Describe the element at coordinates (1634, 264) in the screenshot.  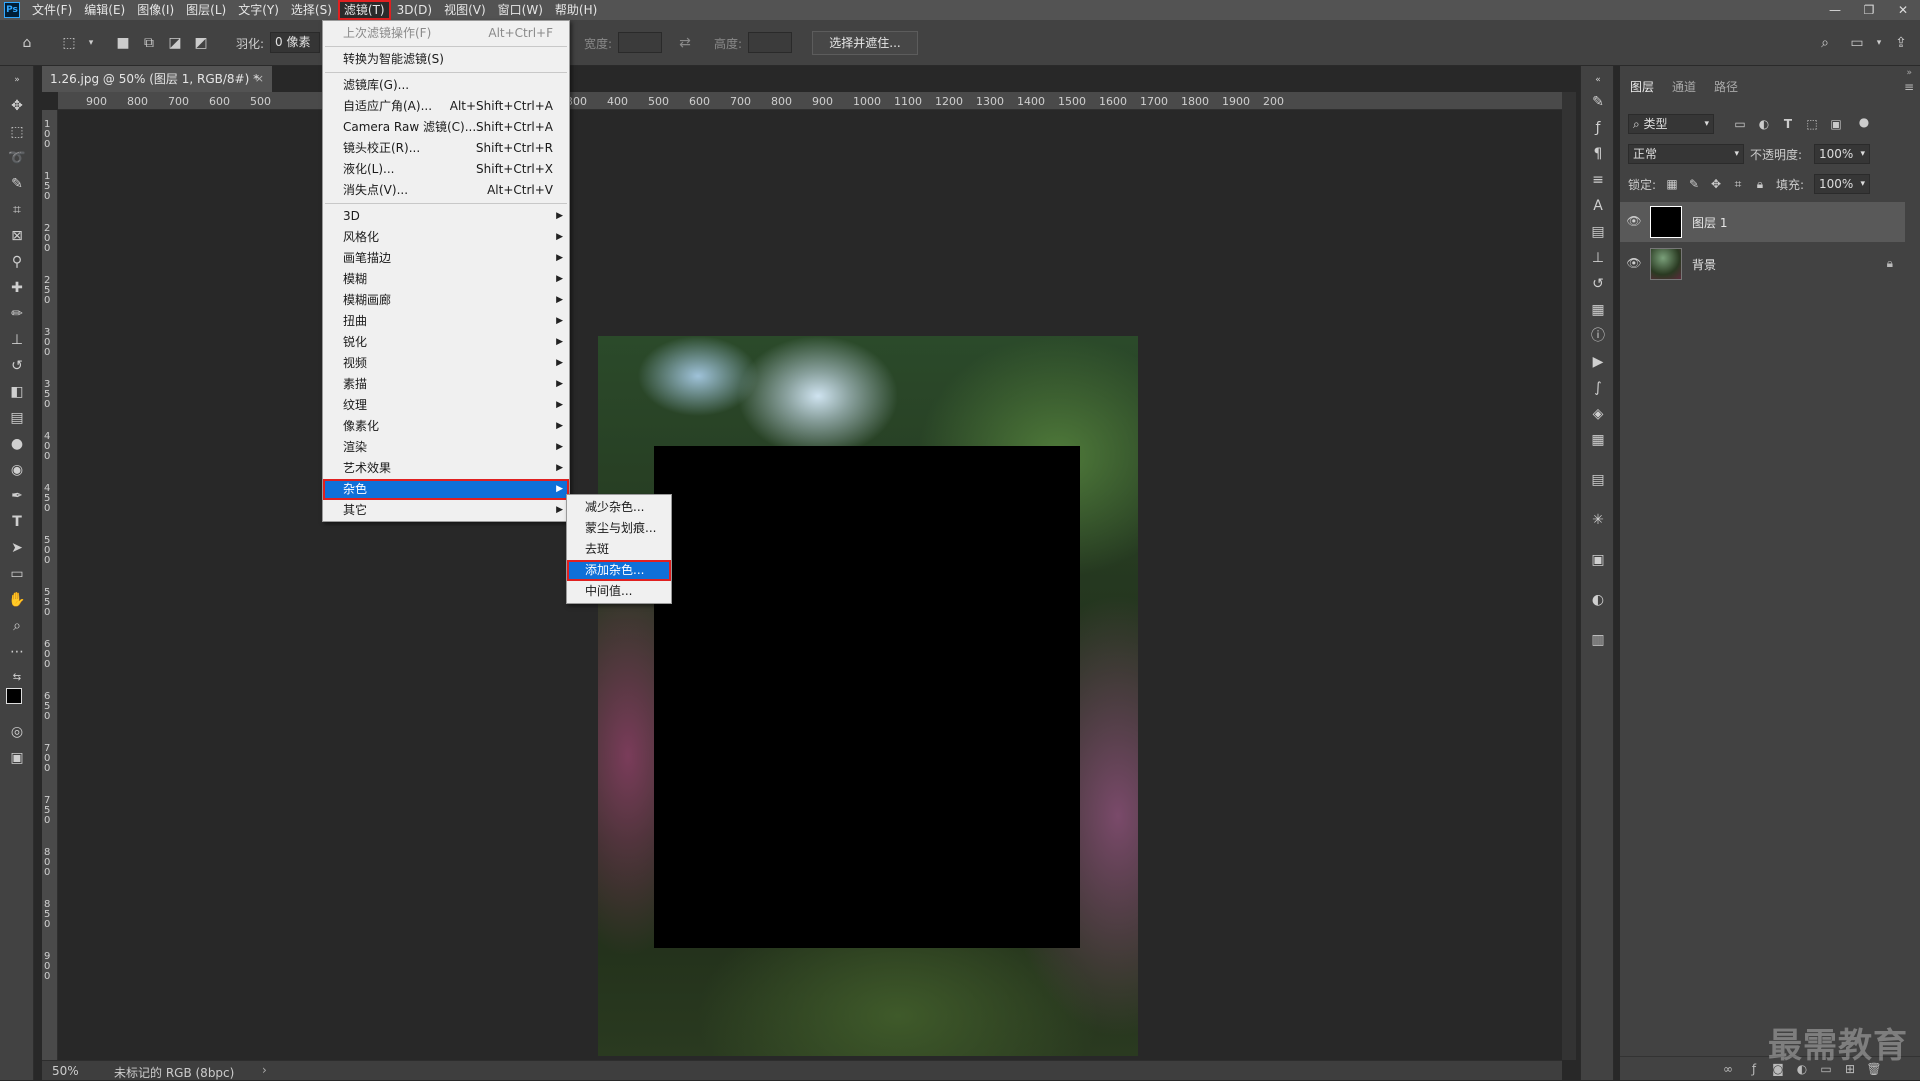
I see `visibility-eye-icon: 👁︎` at that location.